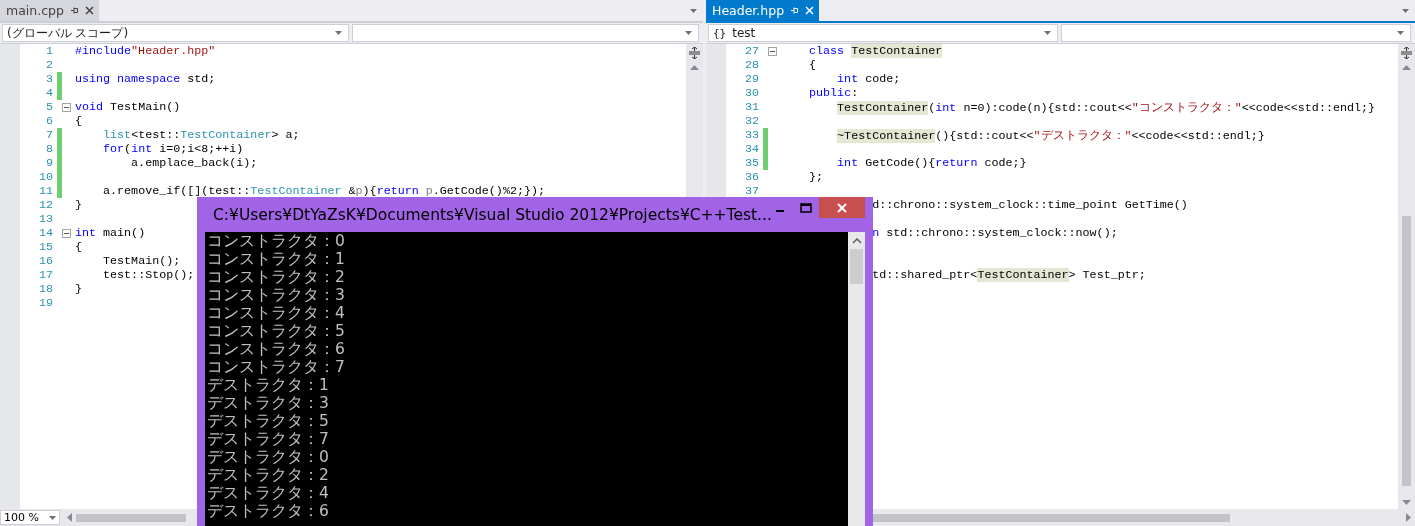 The image size is (1415, 526). Describe the element at coordinates (49, 135) in the screenshot. I see `line-number: 7` at that location.